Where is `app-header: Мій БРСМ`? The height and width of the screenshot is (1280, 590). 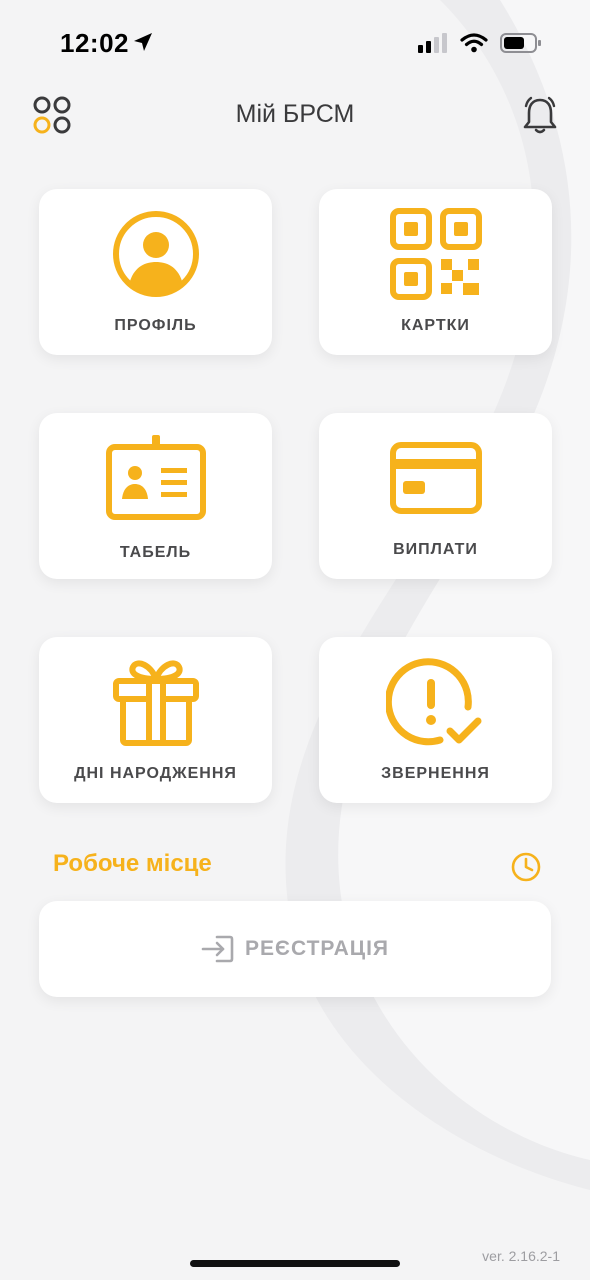 app-header: Мій БРСМ is located at coordinates (295, 116).